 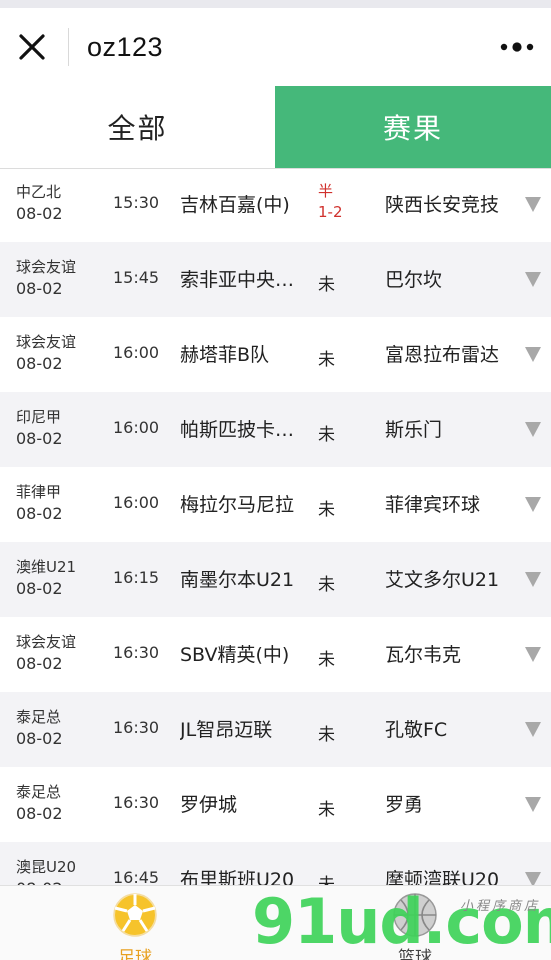 What do you see at coordinates (135, 915) in the screenshot?
I see `football-icon` at bounding box center [135, 915].